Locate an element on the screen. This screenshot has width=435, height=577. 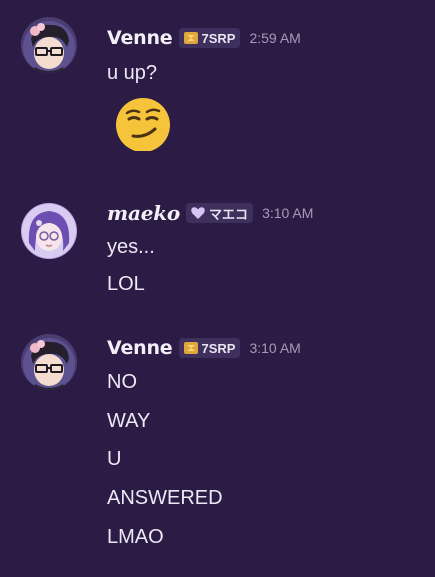
message-header: Venne 7SRP 3:10 AM is located at coordinates (204, 348).